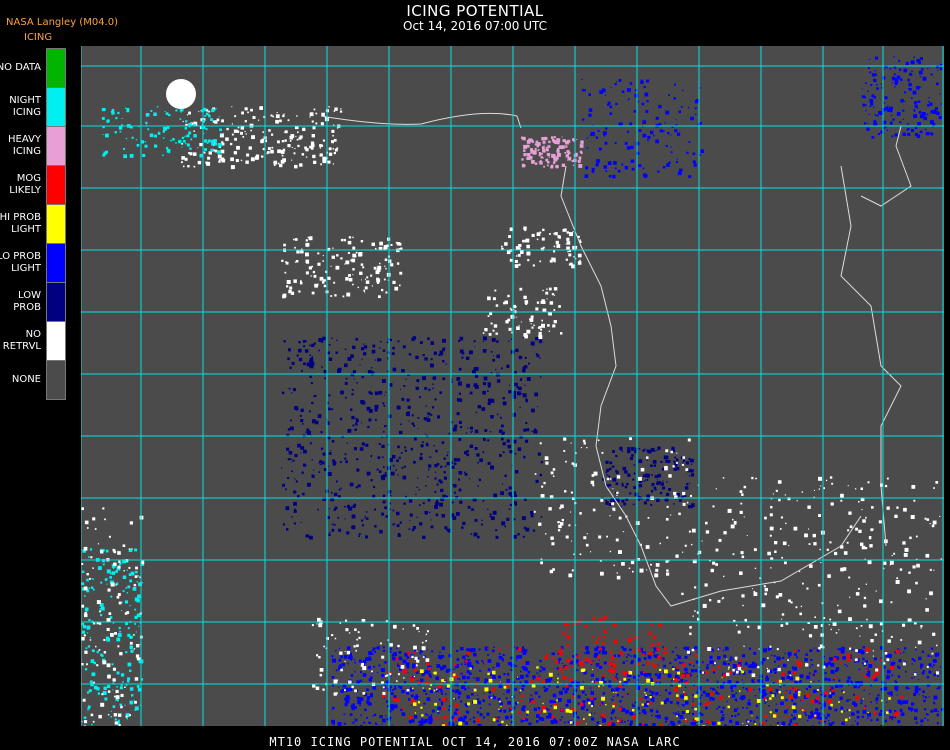 This screenshot has height=750, width=950. What do you see at coordinates (886, 166) in the screenshot?
I see `border-northeast` at bounding box center [886, 166].